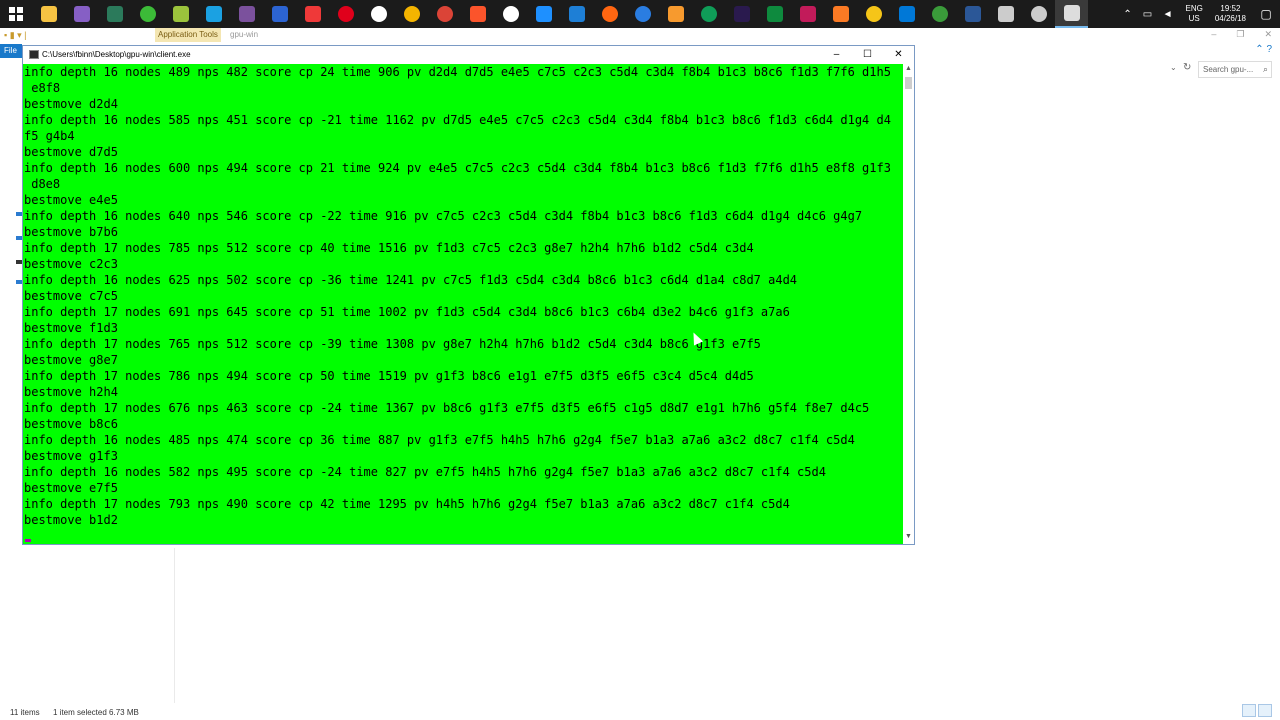 This screenshot has height=720, width=1280. I want to click on chrome-icon-glyph, so click(444, 14).